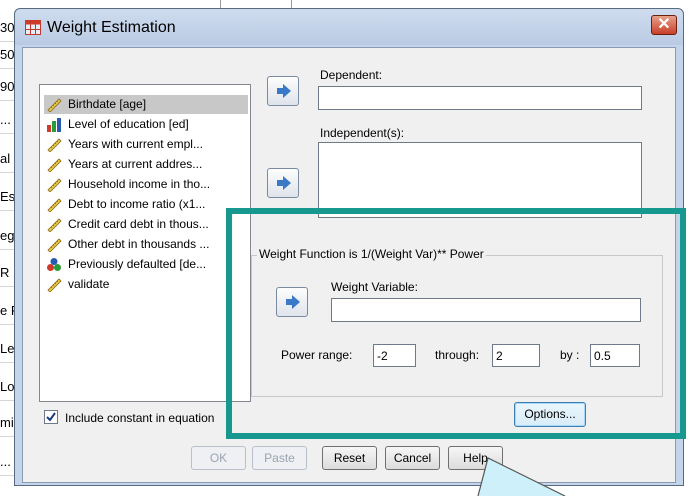 This screenshot has width=695, height=496. I want to click on independents-list, so click(480, 180).